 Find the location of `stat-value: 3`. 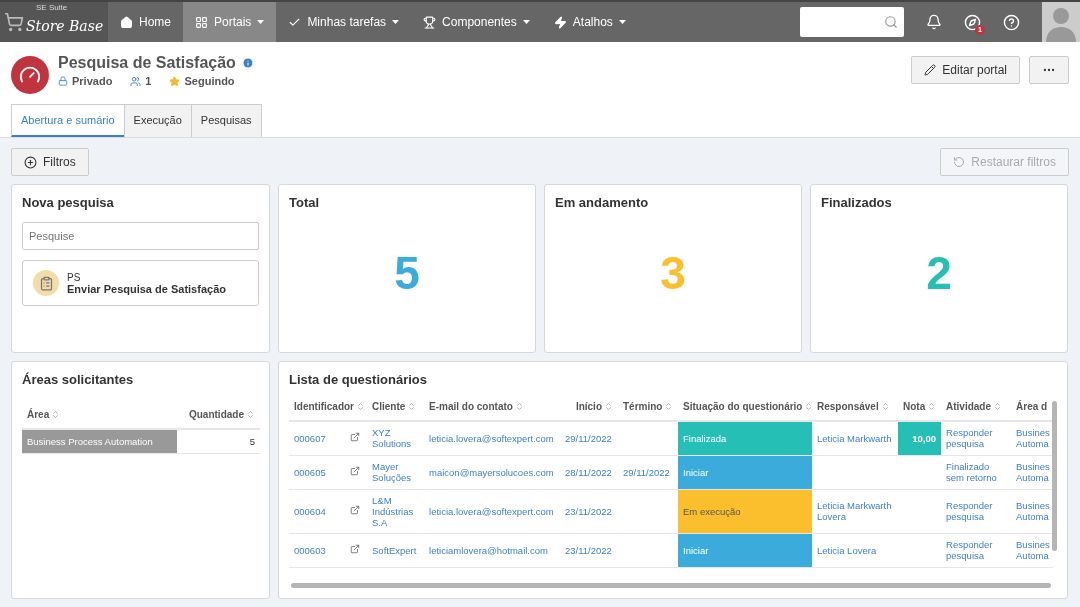

stat-value: 3 is located at coordinates (673, 273).